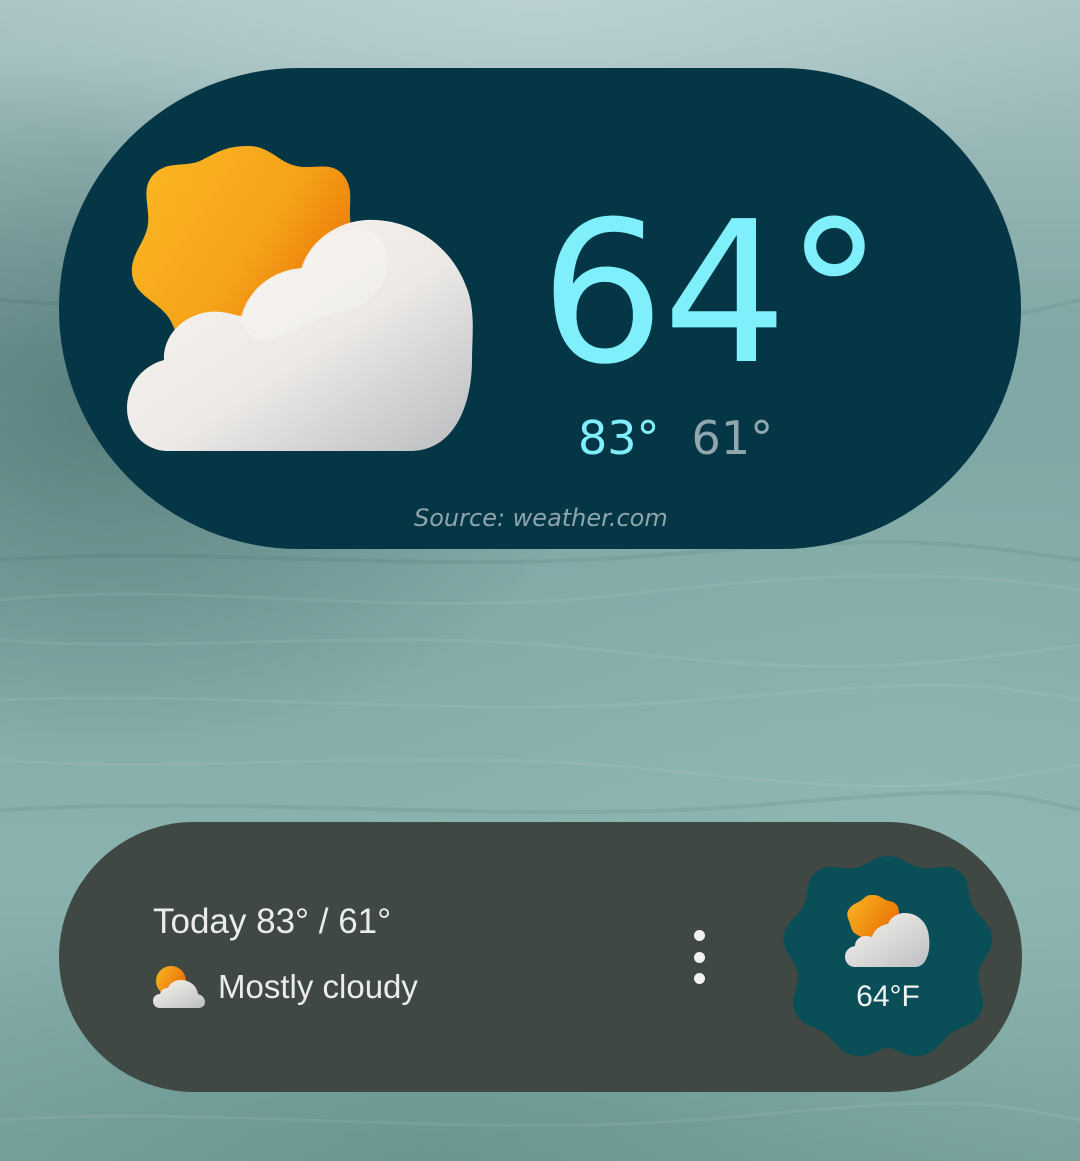 The width and height of the screenshot is (1080, 1161). What do you see at coordinates (732, 438) in the screenshot?
I see `low-temperature: 61°` at bounding box center [732, 438].